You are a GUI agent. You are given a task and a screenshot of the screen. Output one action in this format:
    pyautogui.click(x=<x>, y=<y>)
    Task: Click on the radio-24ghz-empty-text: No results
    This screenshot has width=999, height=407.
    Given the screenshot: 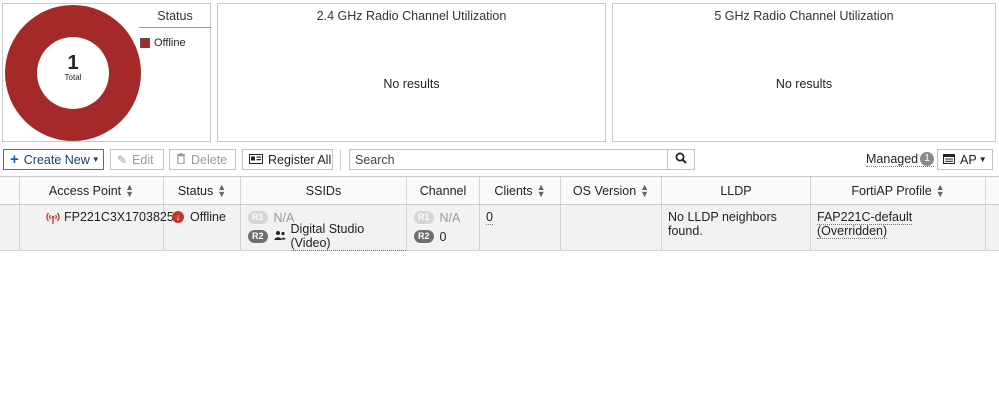 What is the action you would take?
    pyautogui.click(x=411, y=84)
    